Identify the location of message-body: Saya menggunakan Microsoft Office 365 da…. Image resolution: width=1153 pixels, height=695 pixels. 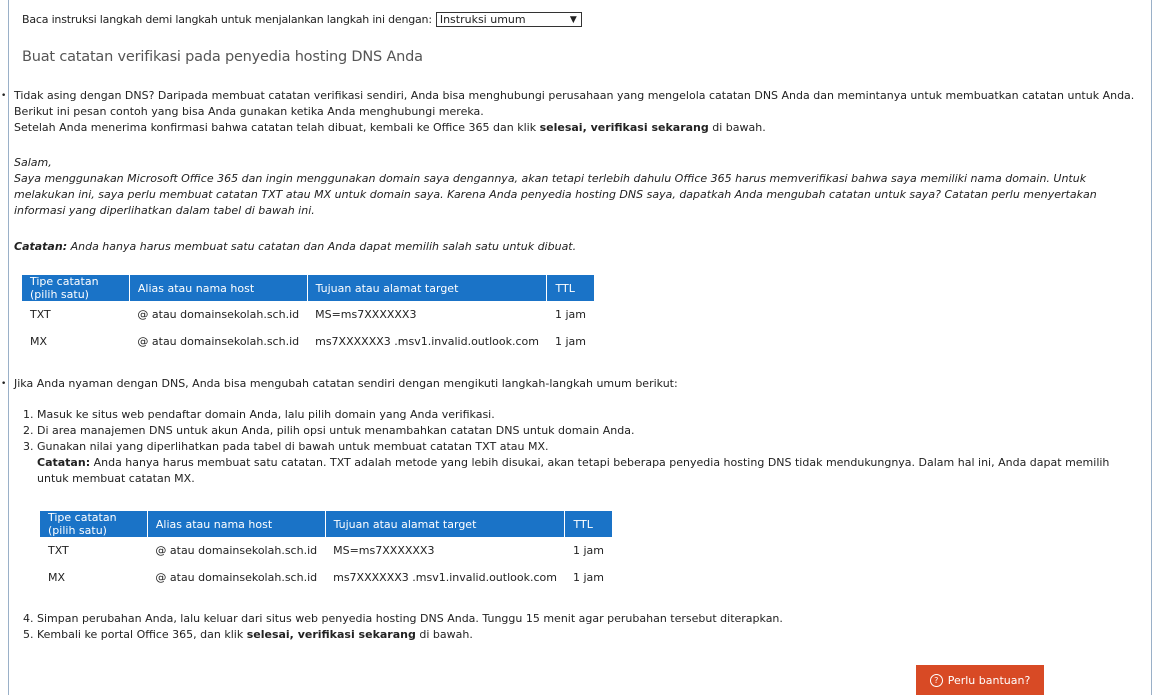
(555, 194).